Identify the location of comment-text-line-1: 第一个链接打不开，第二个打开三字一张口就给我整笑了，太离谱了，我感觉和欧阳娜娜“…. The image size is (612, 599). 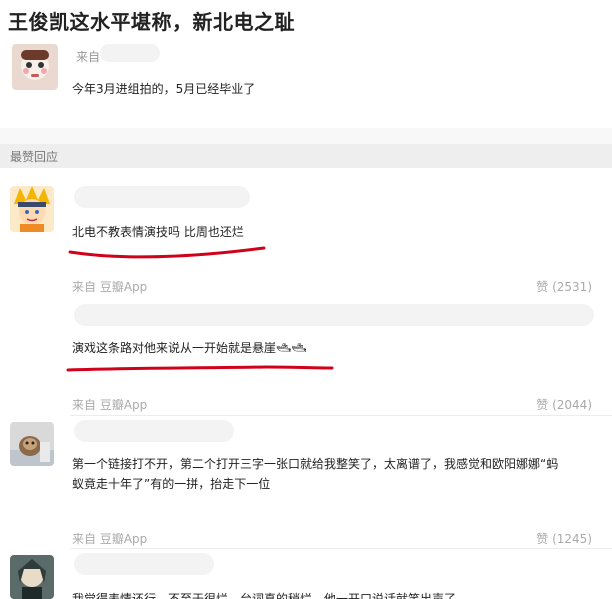
(315, 464).